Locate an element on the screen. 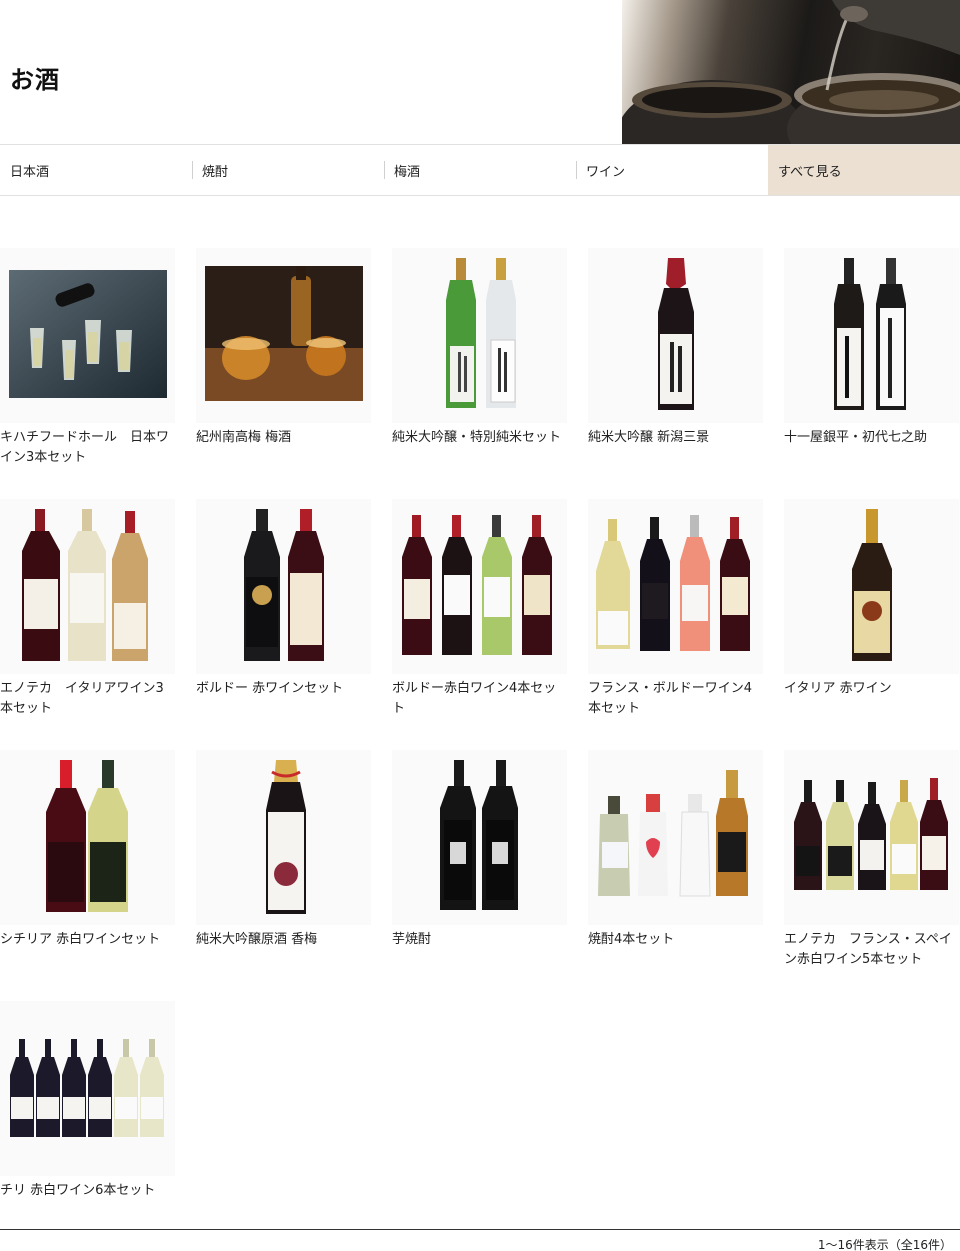 The image size is (960, 1251). product-name: イタリア 赤ワイン is located at coordinates (838, 688).